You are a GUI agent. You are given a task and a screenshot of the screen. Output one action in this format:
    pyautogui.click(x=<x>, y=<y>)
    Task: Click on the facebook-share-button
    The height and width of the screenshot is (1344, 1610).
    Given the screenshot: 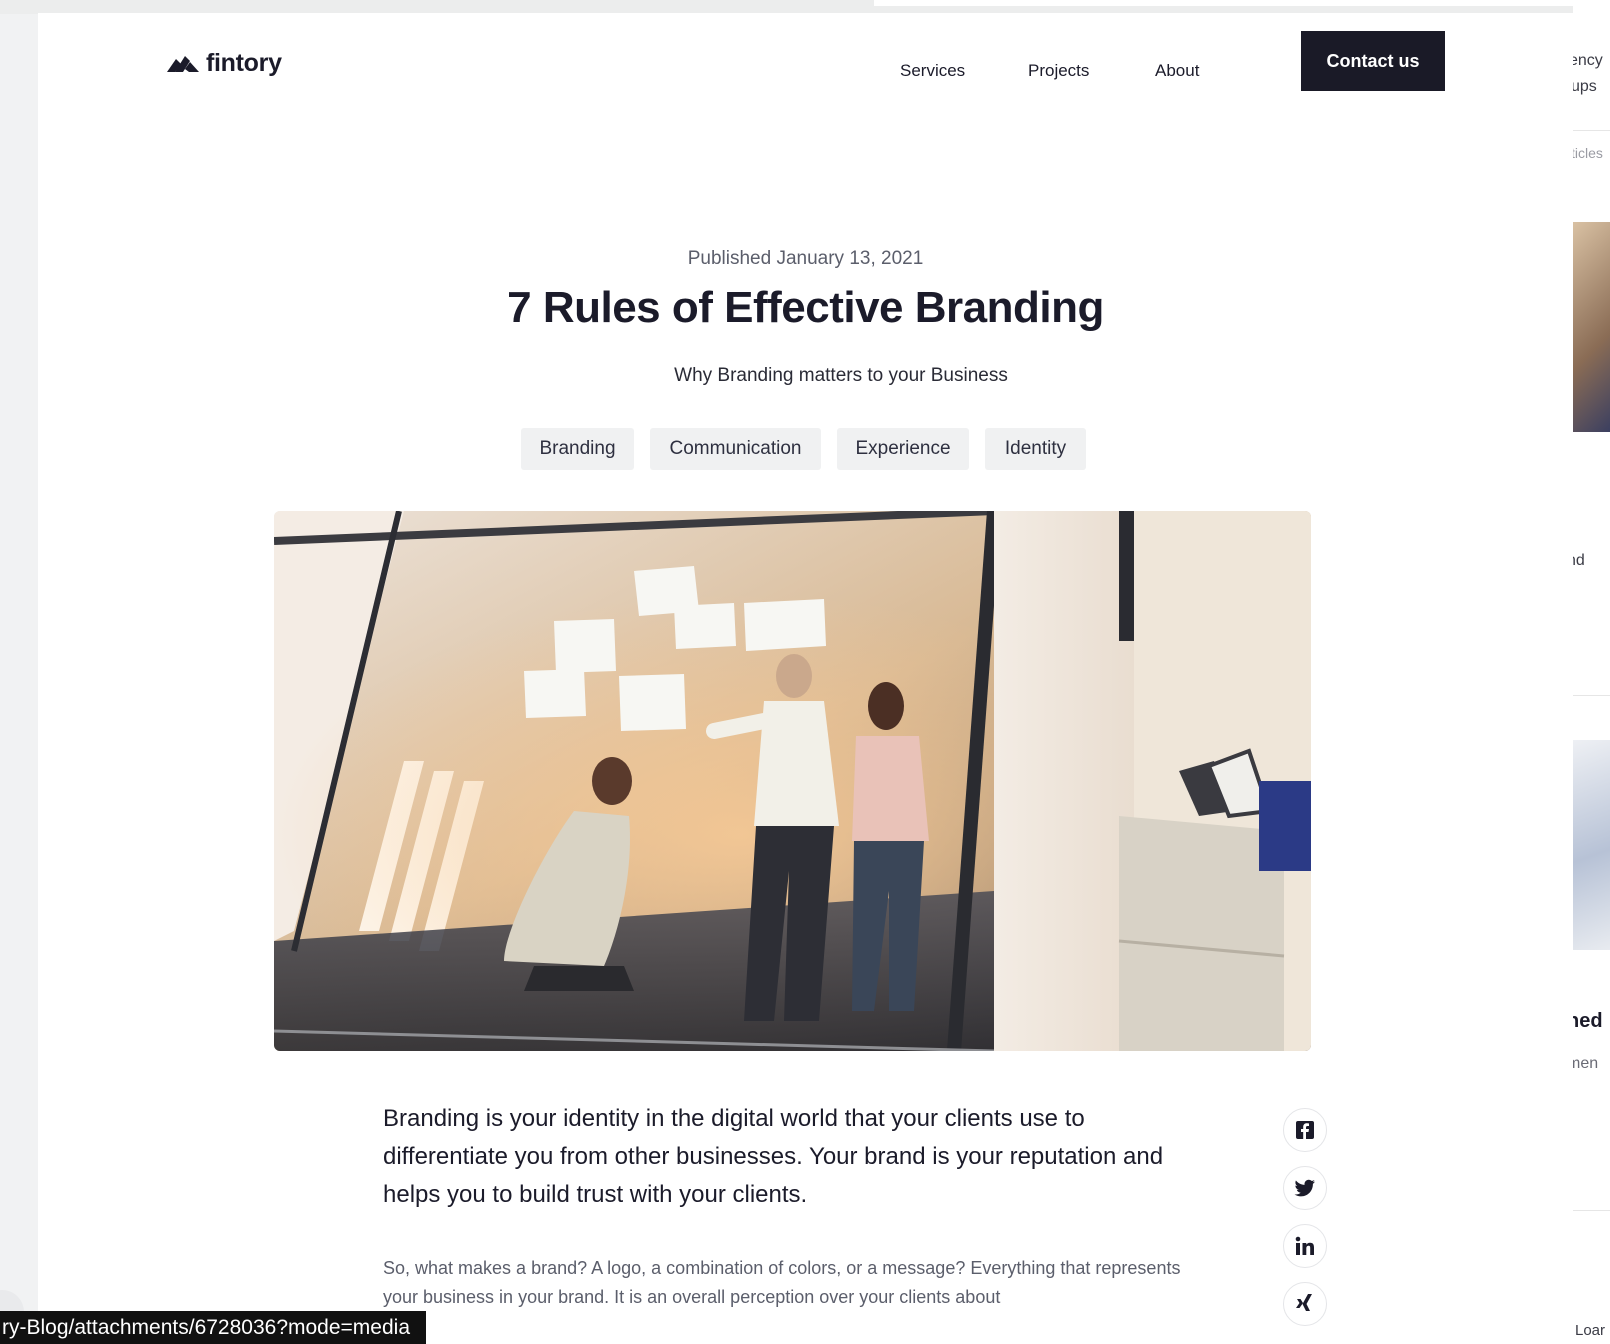 What is the action you would take?
    pyautogui.click(x=1305, y=1130)
    